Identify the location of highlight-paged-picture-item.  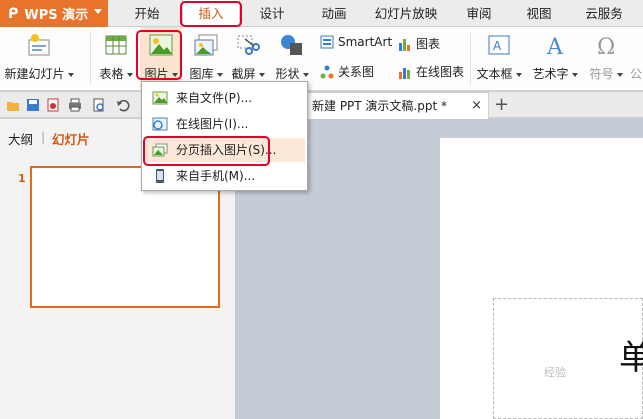
(206, 151).